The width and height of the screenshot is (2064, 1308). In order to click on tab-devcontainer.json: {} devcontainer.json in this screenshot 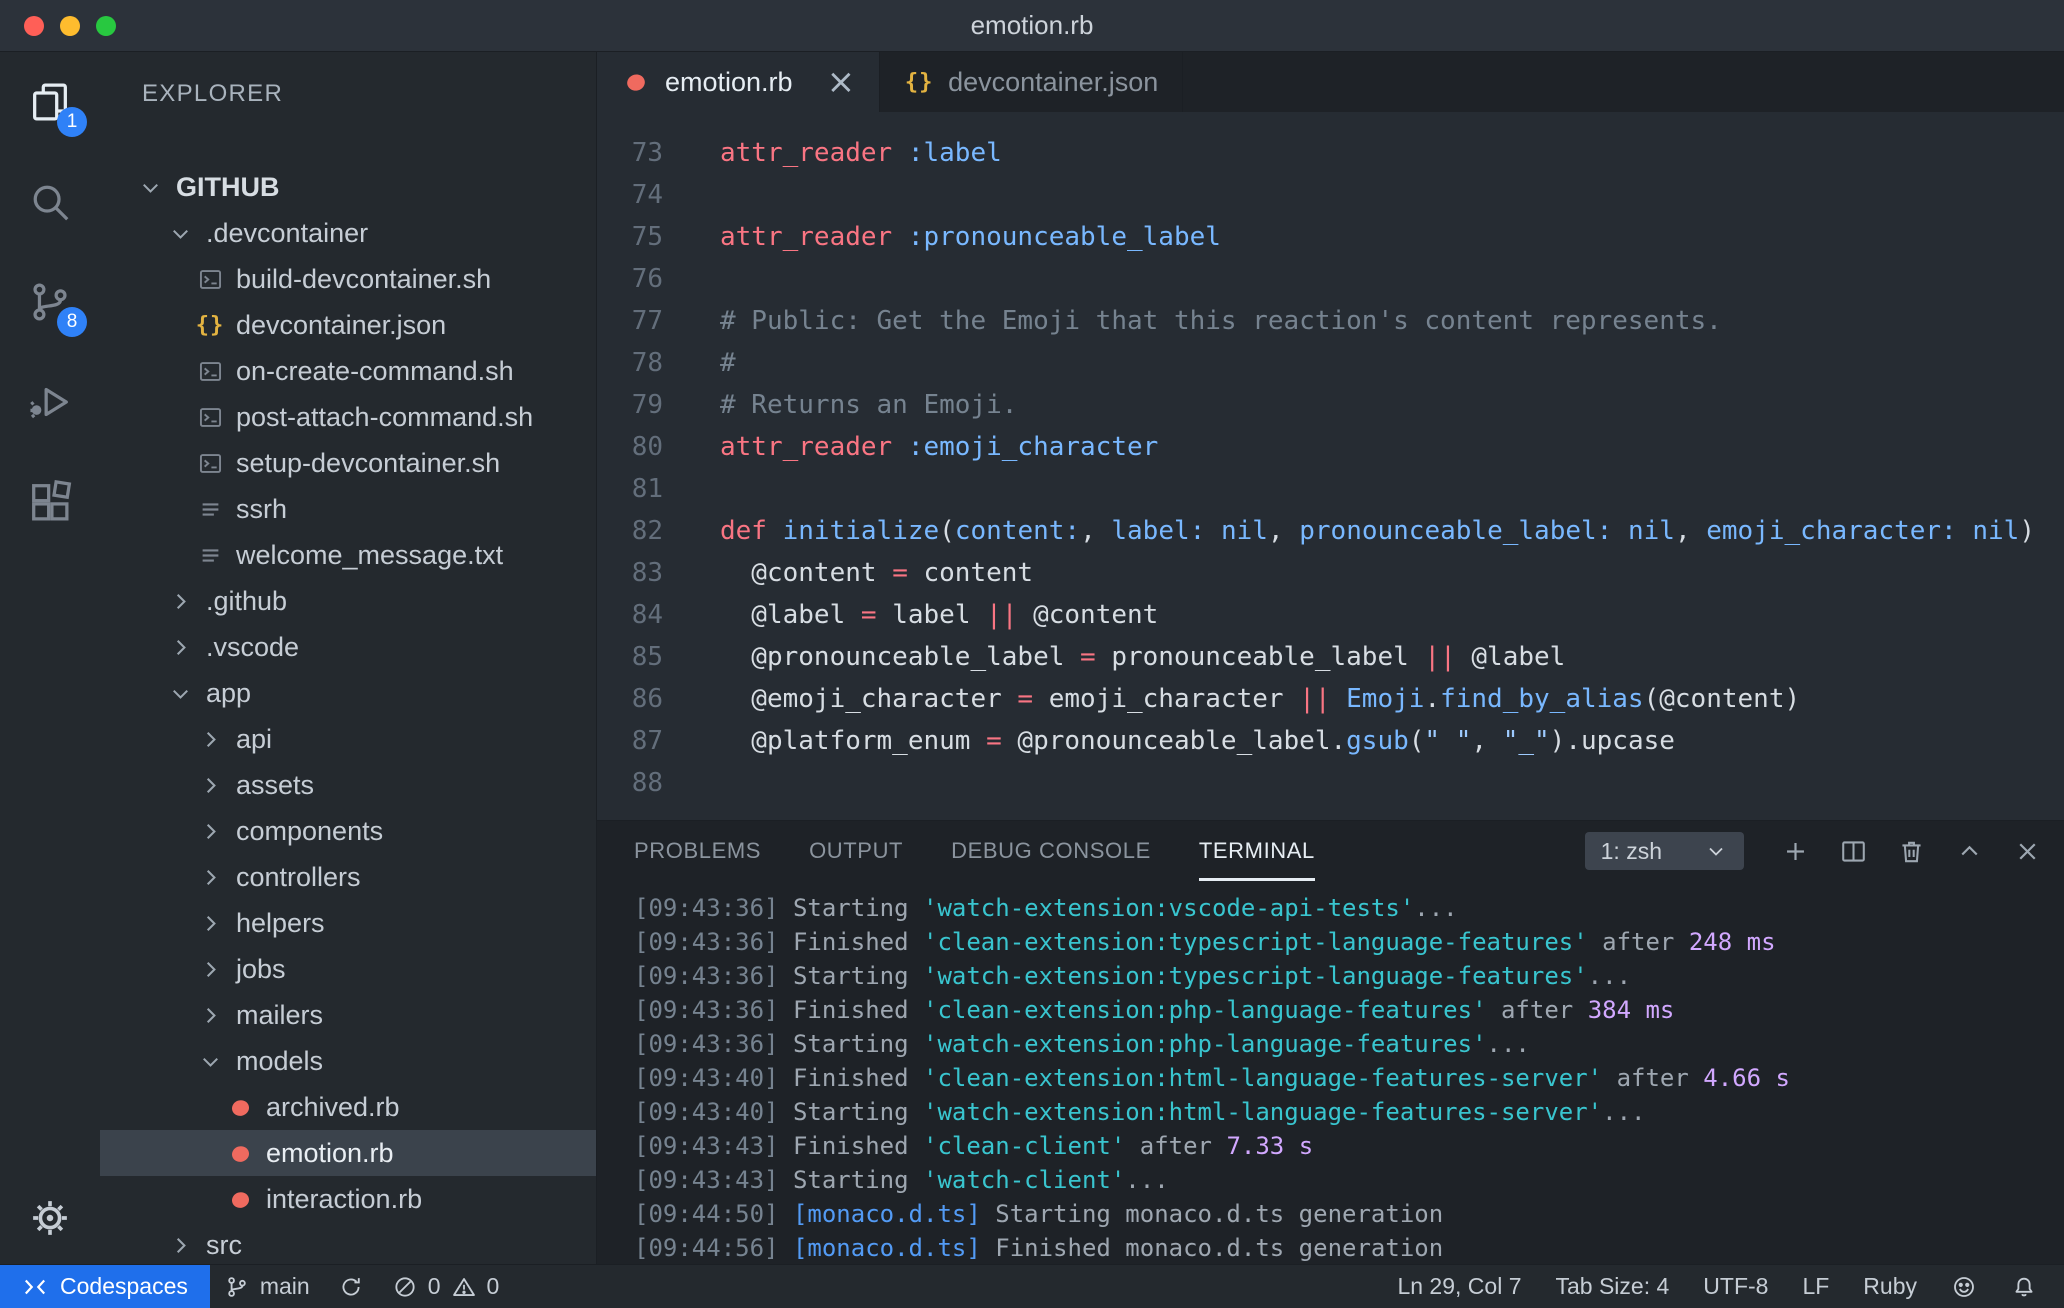, I will do `click(1032, 82)`.